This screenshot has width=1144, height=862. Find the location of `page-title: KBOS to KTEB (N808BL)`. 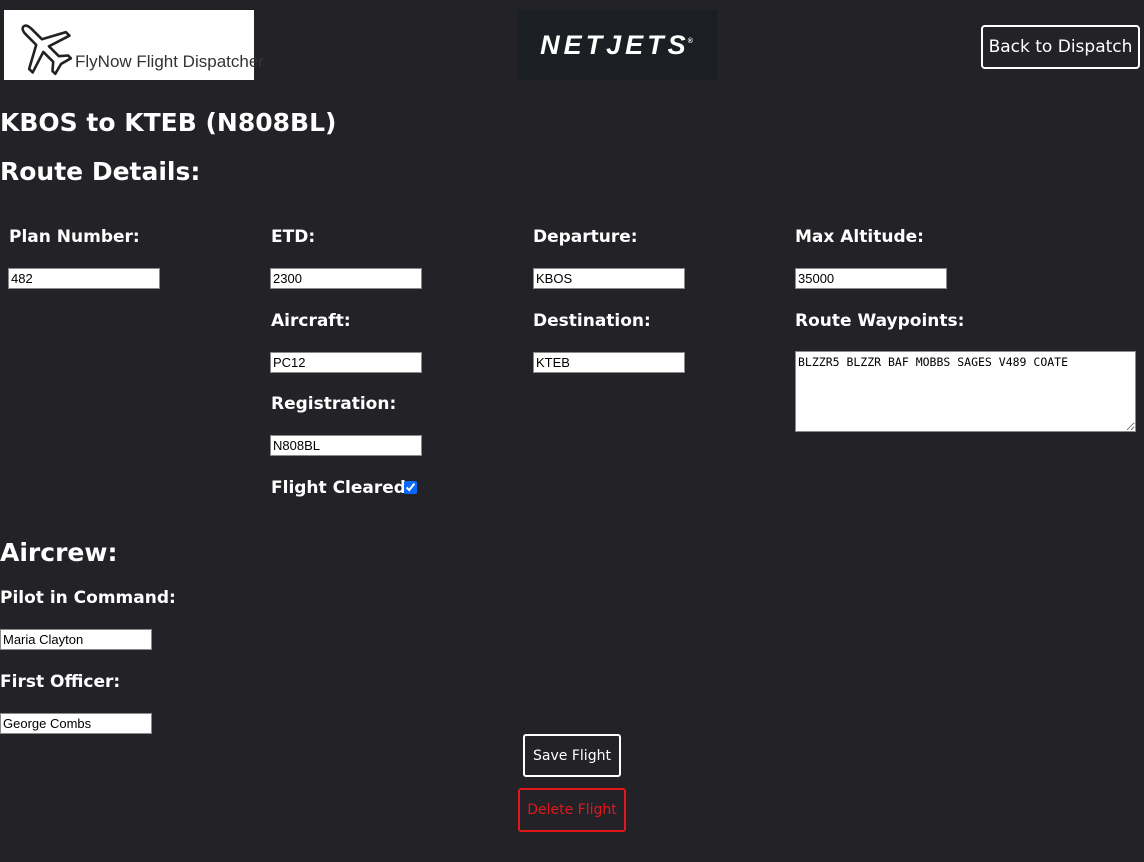

page-title: KBOS to KTEB (N808BL) is located at coordinates (168, 122).